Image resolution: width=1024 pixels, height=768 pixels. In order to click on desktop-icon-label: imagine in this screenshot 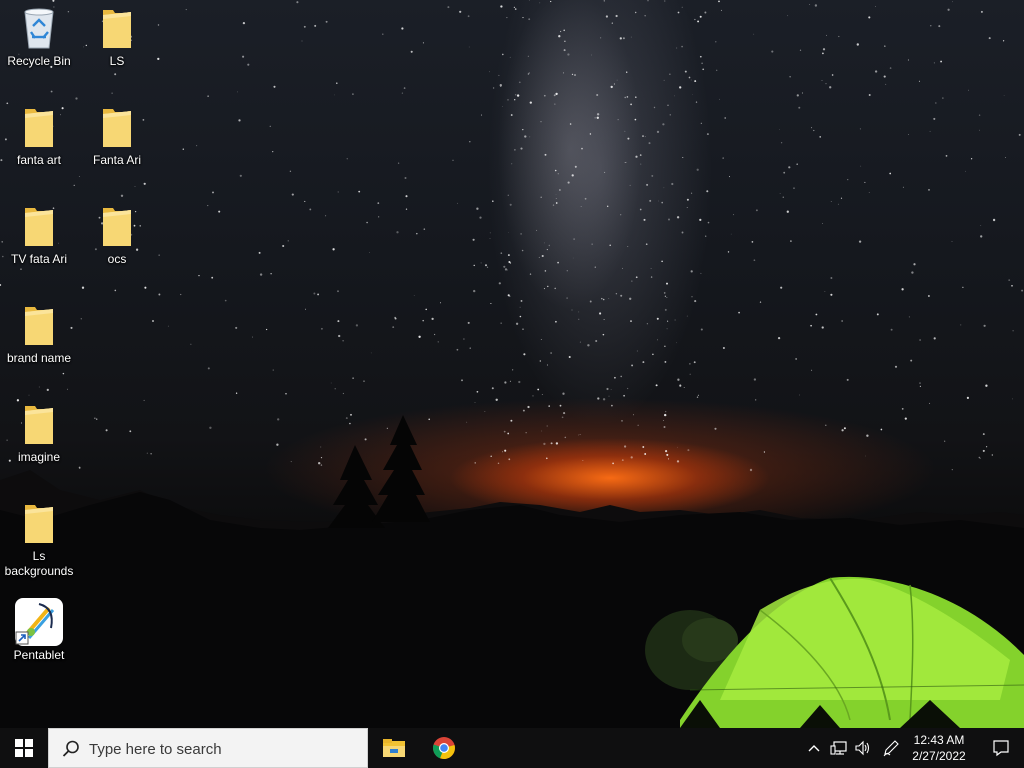, I will do `click(39, 457)`.